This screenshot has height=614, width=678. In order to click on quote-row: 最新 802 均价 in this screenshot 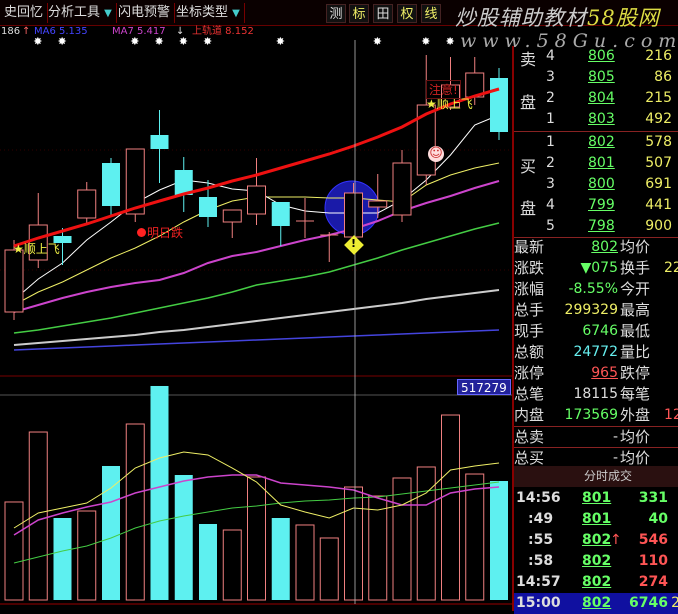, I will do `click(596, 247)`.